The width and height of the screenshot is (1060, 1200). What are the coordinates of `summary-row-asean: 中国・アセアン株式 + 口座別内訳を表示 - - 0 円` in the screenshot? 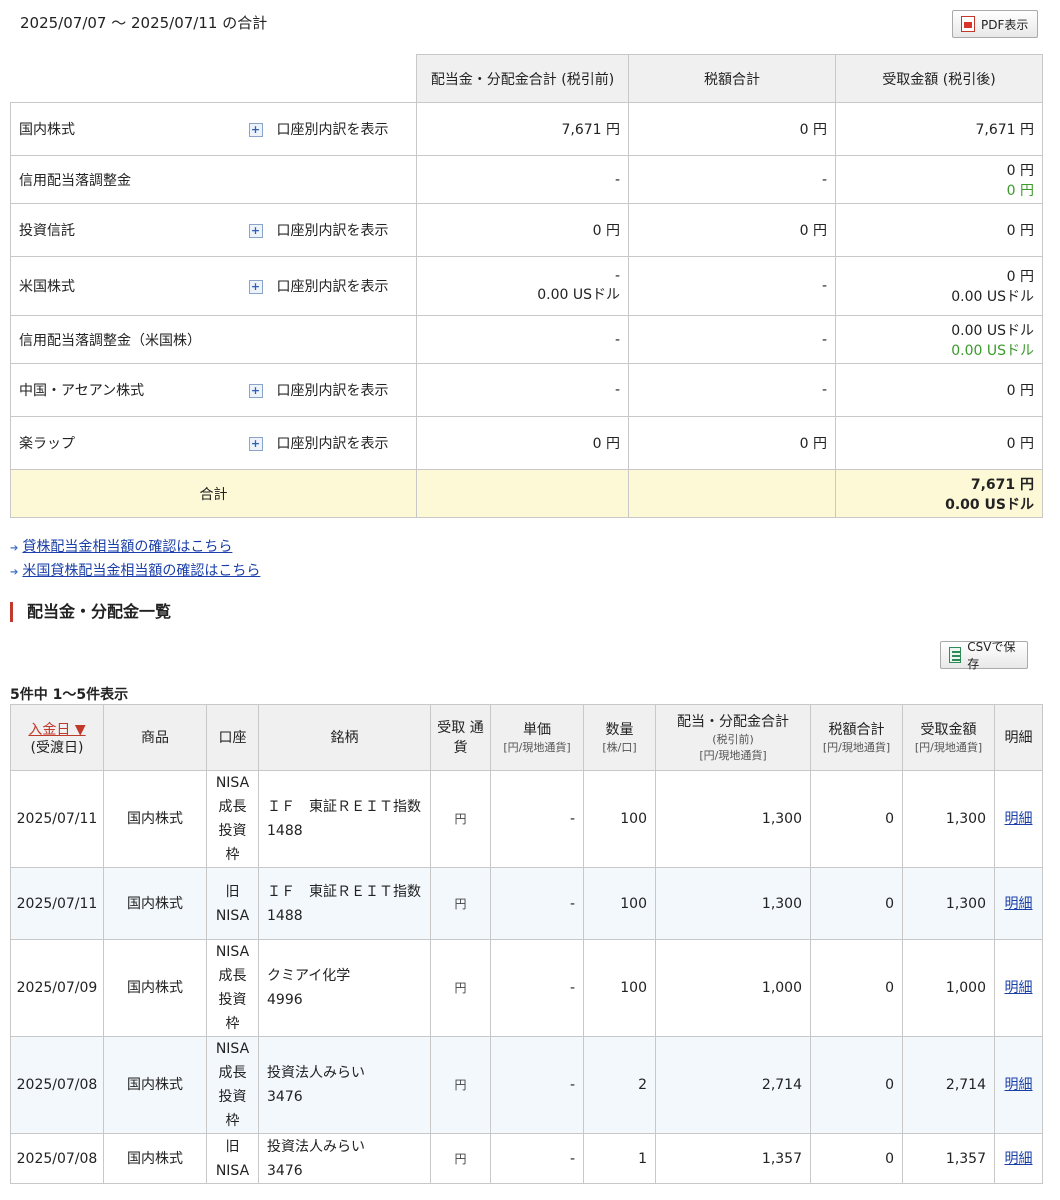 It's located at (526, 390).